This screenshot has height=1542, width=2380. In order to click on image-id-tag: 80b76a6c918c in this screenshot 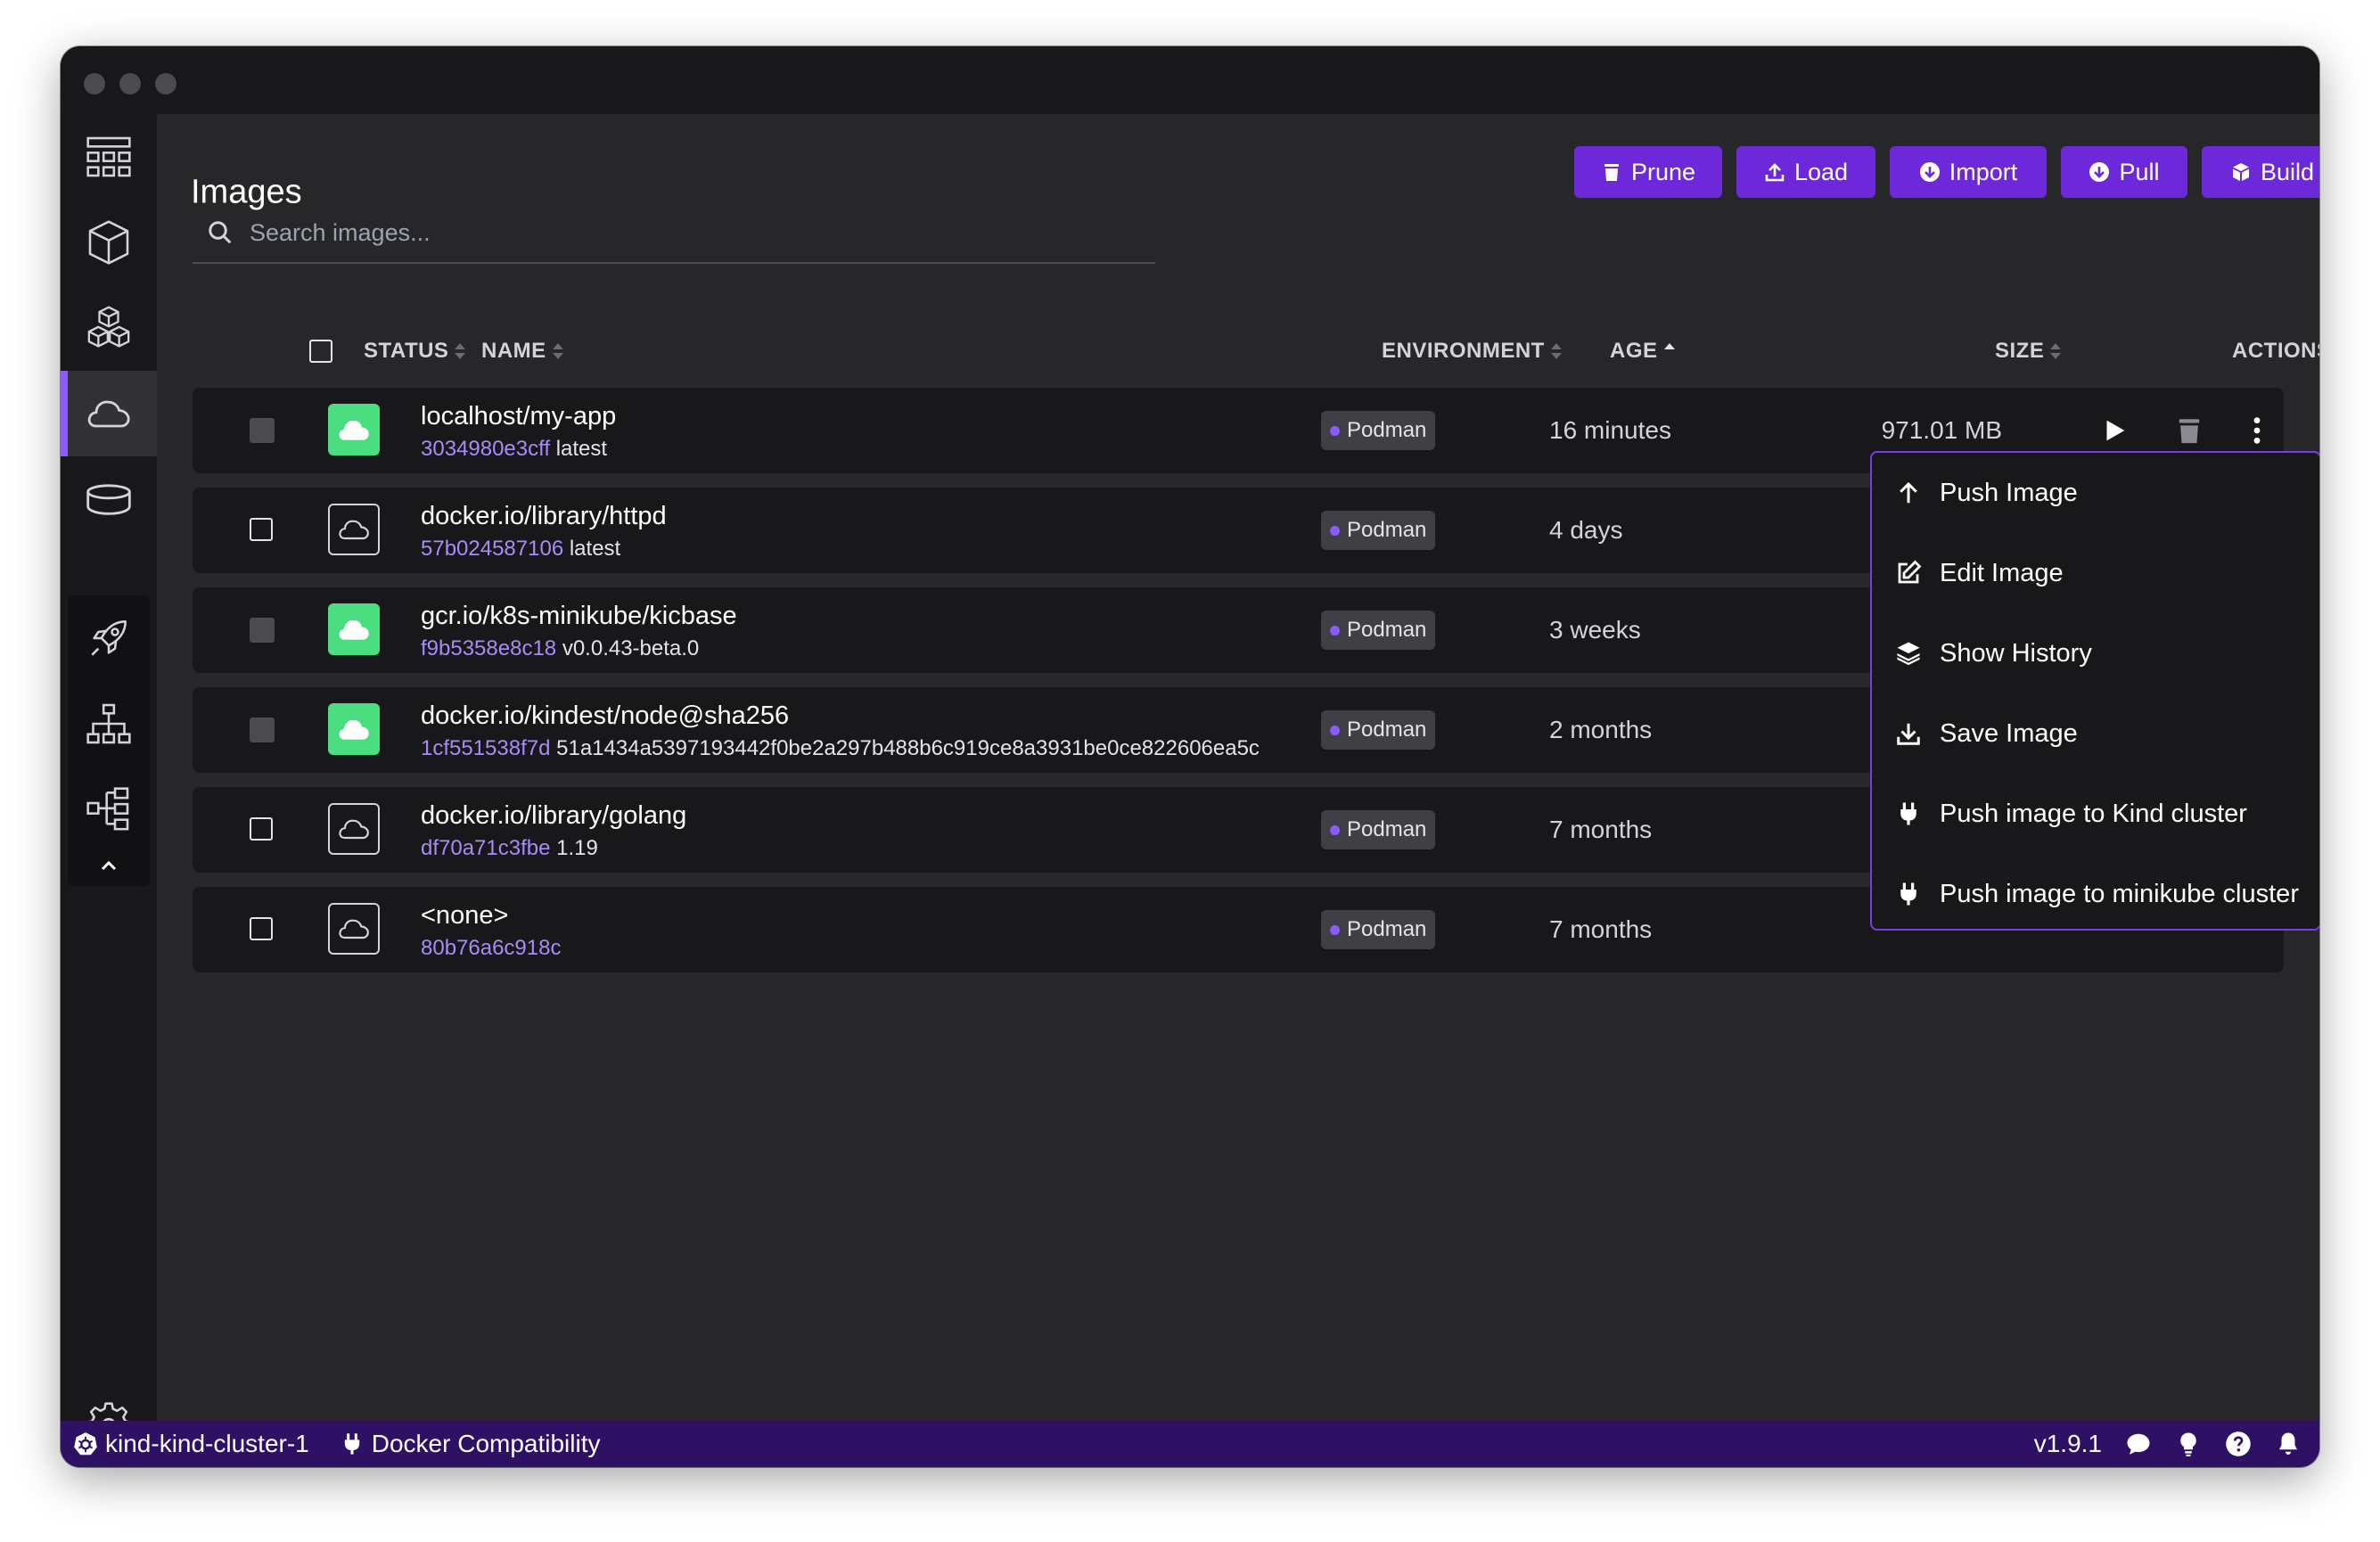, I will do `click(866, 948)`.